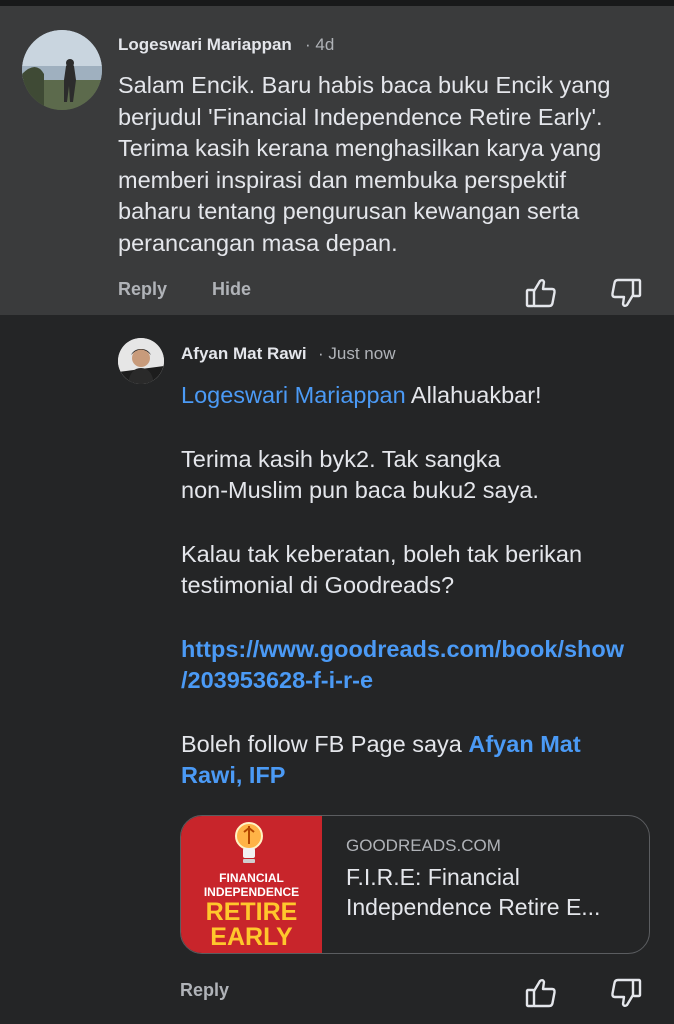  Describe the element at coordinates (251, 937) in the screenshot. I see `cover-text: EARLY` at that location.